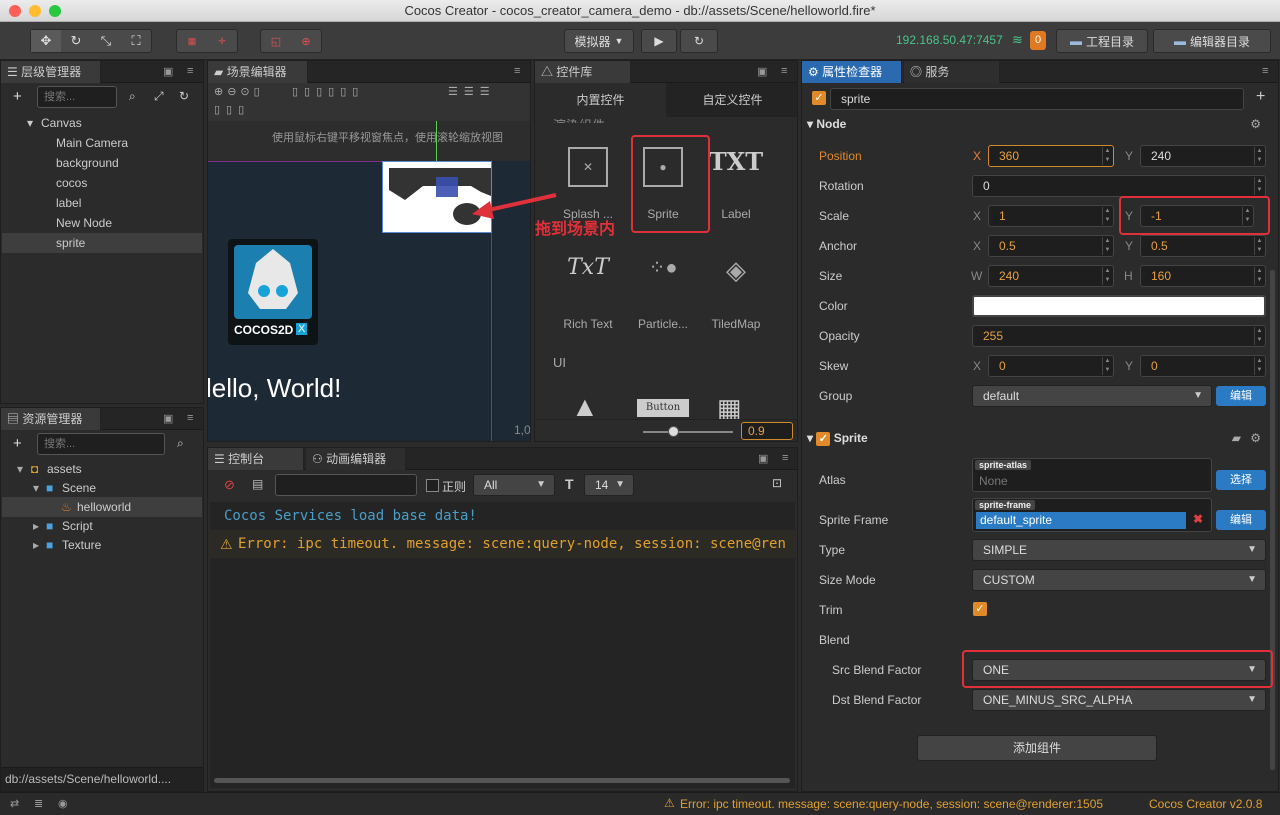 This screenshot has height=815, width=1280. I want to click on log-level-select: All ▼, so click(514, 485).